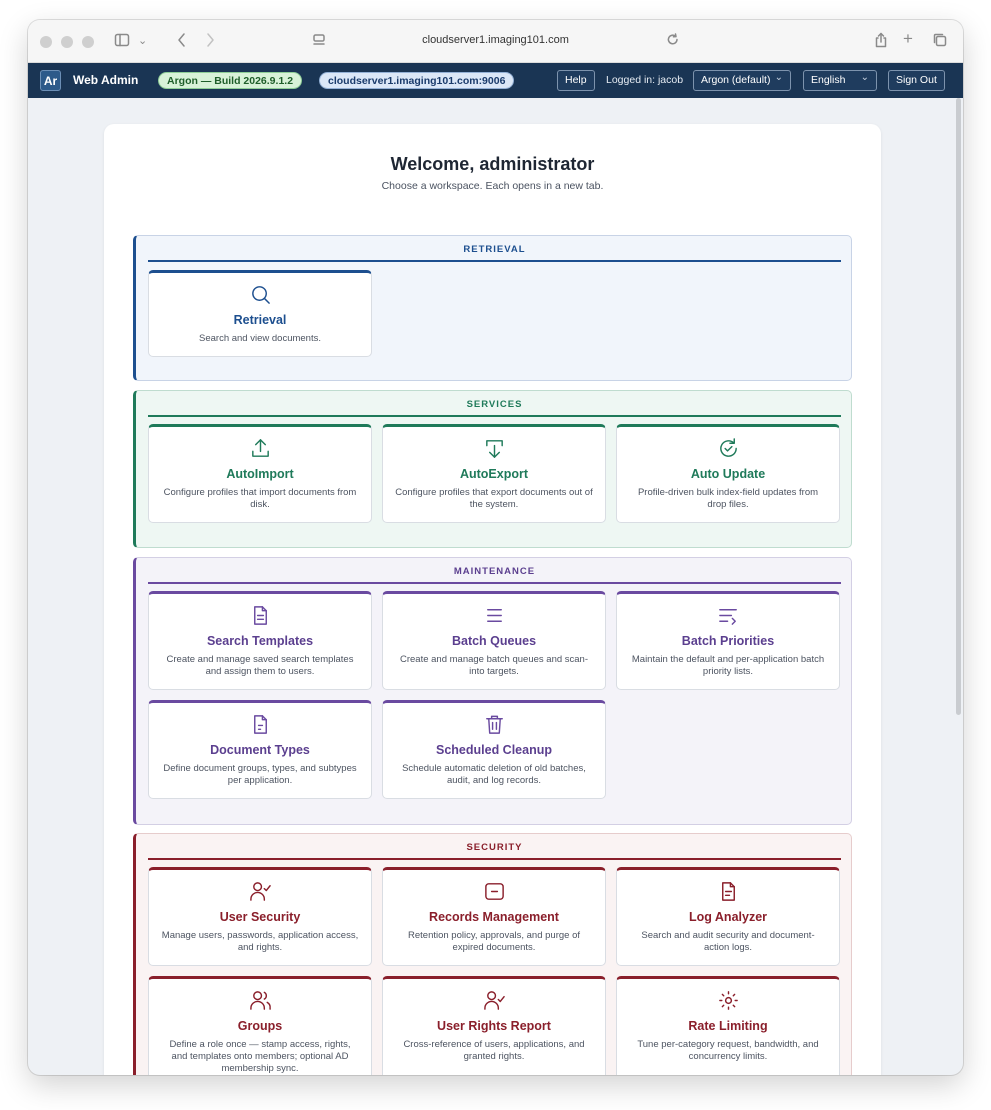 Image resolution: width=991 pixels, height=1110 pixels. What do you see at coordinates (940, 42) in the screenshot?
I see `tab-overview-icon` at bounding box center [940, 42].